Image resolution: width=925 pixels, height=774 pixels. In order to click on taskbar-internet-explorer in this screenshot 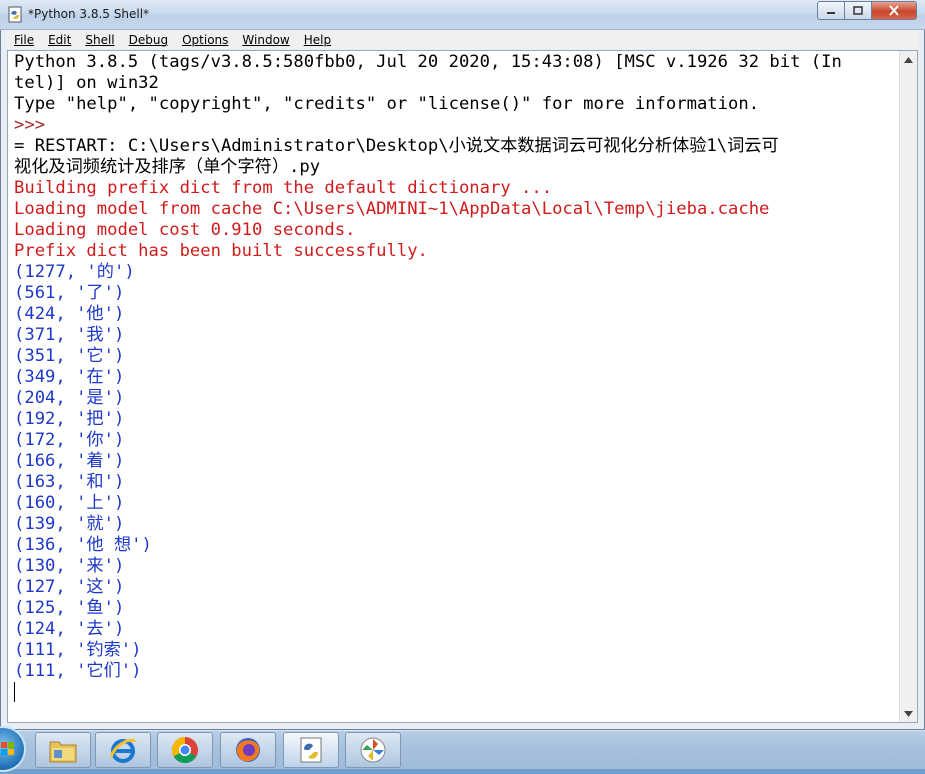, I will do `click(123, 750)`.